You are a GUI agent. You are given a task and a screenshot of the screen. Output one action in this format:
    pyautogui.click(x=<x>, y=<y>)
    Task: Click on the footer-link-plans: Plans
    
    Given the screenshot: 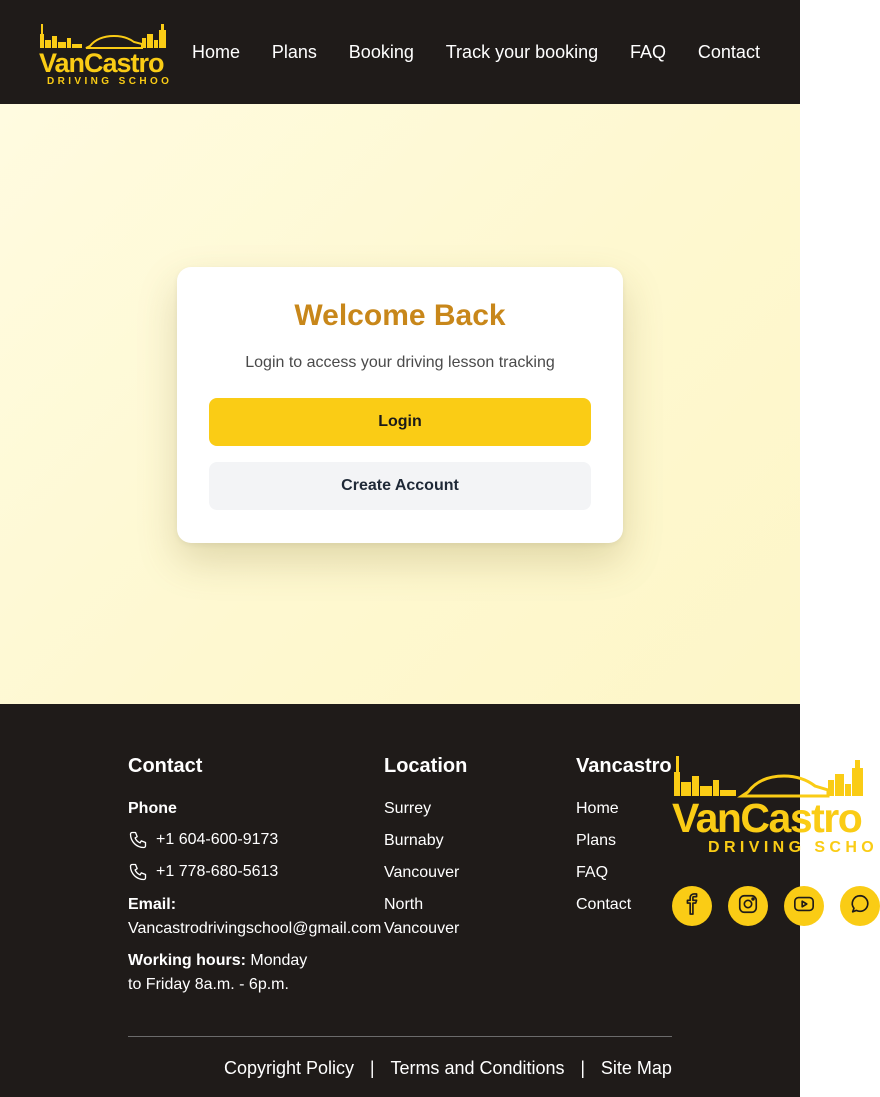 What is the action you would take?
    pyautogui.click(x=596, y=841)
    